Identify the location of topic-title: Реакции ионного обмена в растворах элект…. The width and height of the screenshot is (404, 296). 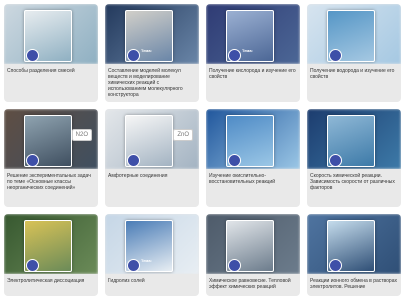
(353, 284).